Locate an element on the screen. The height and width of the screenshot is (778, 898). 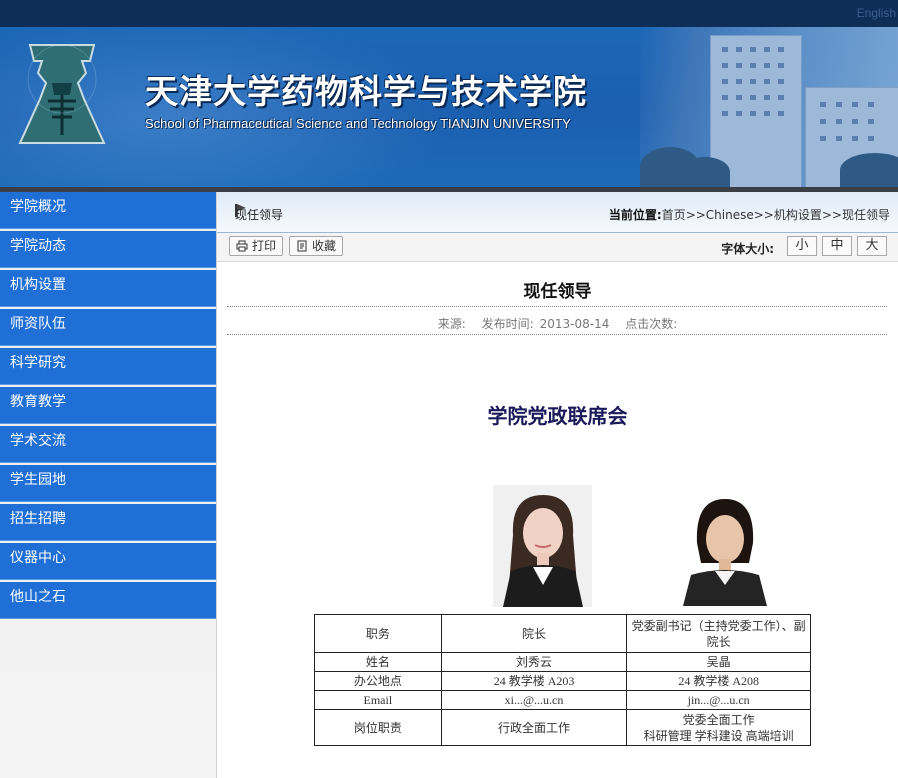
sidebar-item-organization: 机构设置 is located at coordinates (108, 288).